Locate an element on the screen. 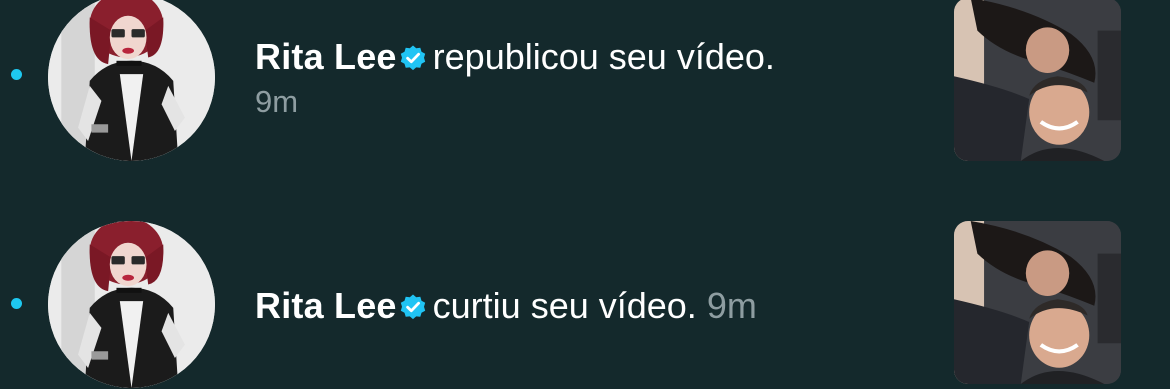 The width and height of the screenshot is (1170, 389). action-text: curtiu seu vídeo. is located at coordinates (564, 305).